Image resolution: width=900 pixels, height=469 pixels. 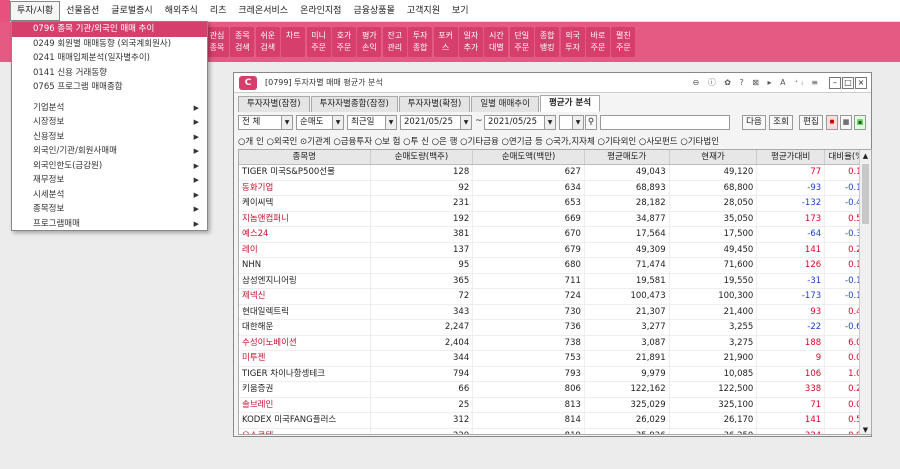 What do you see at coordinates (109, 180) in the screenshot?
I see `dropdown-submenu-item: 재무정보 ▶` at bounding box center [109, 180].